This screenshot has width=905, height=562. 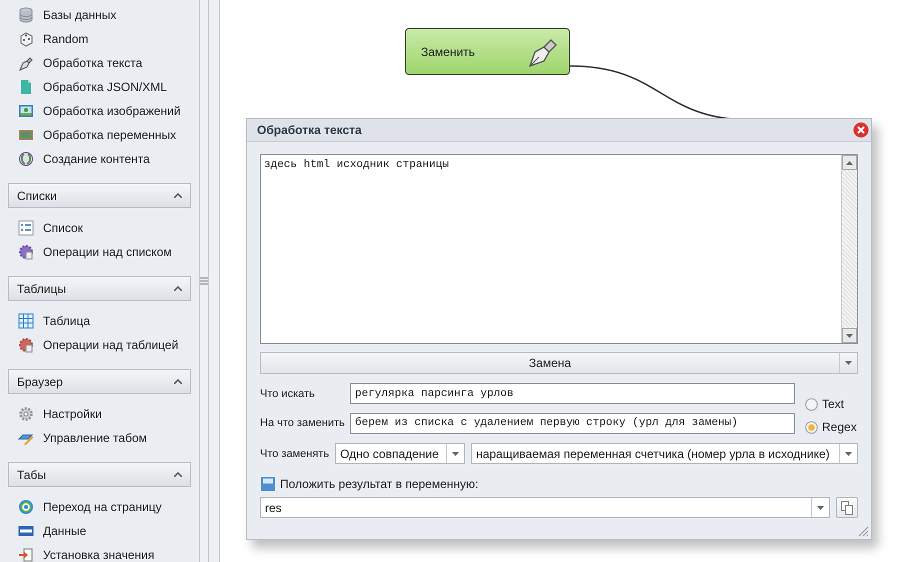 I want to click on resize-grip-icon, so click(x=863, y=531).